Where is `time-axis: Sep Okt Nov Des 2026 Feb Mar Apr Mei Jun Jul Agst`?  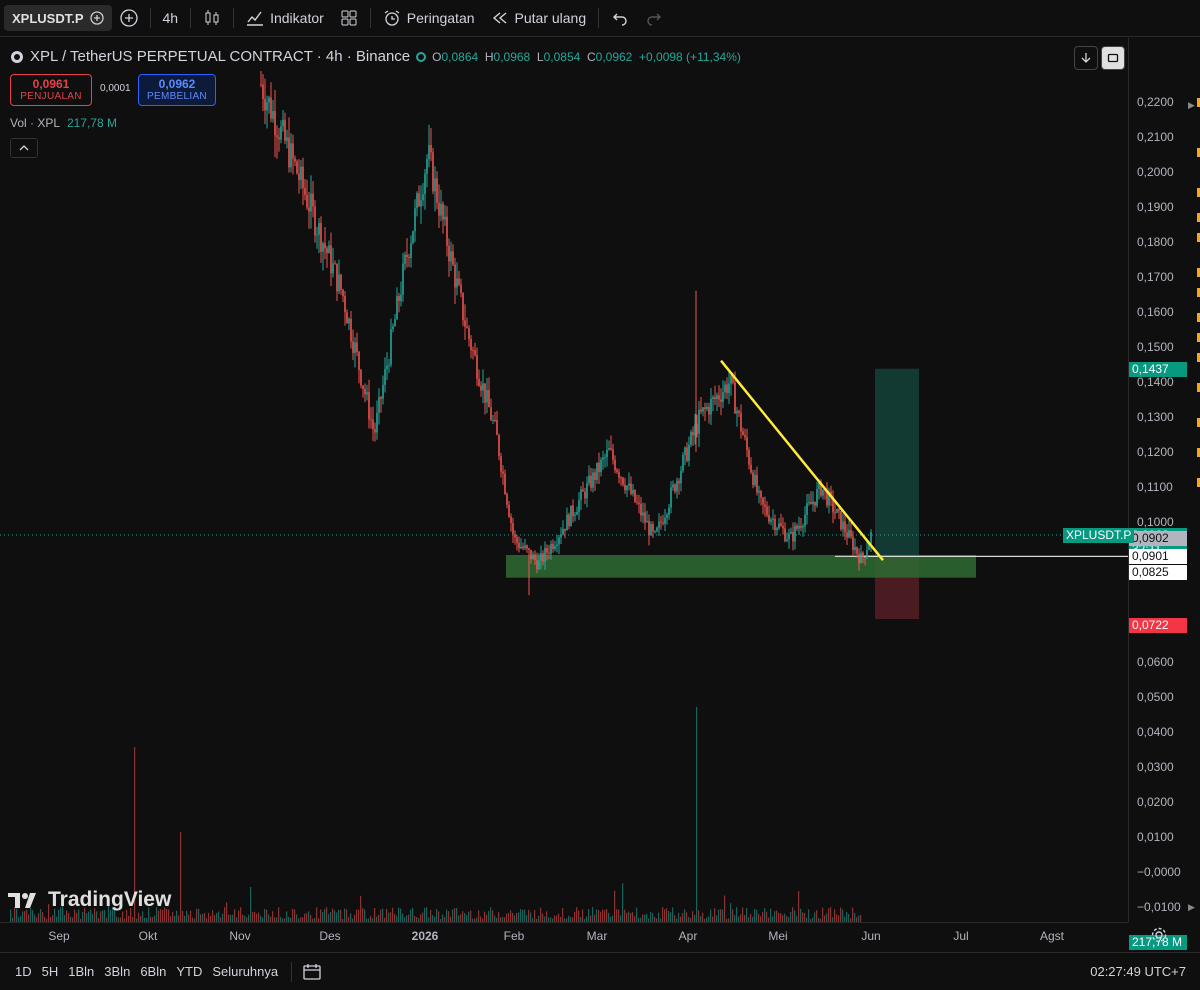
time-axis: Sep Okt Nov Des 2026 Feb Mar Apr Mei Jun Jul Agst is located at coordinates (564, 935).